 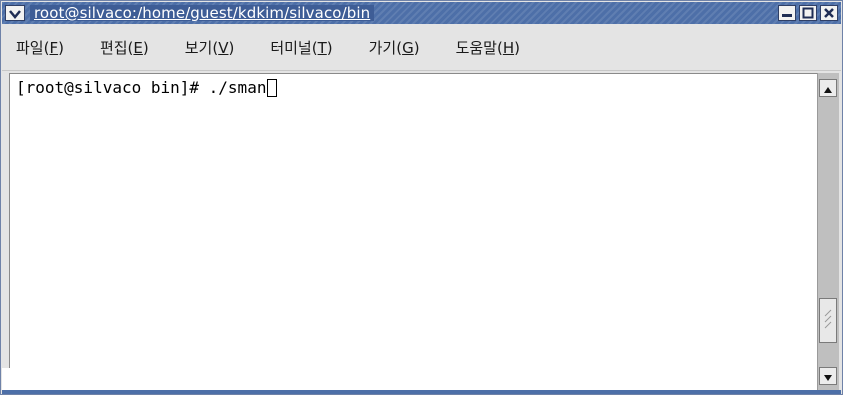 I want to click on maximize-button, so click(x=808, y=13).